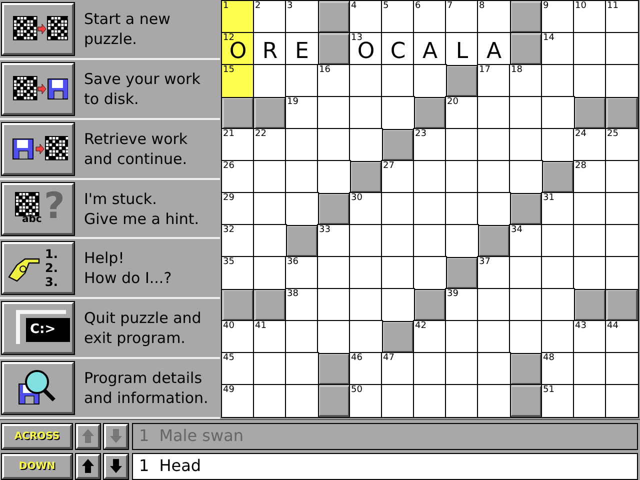  I want to click on grid-cell: 11, so click(622, 17).